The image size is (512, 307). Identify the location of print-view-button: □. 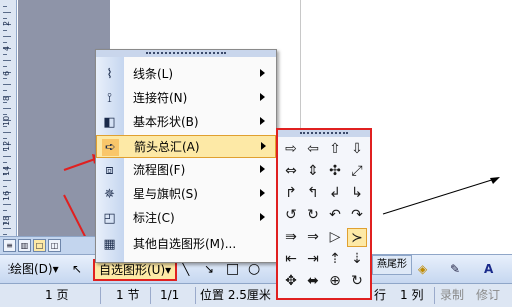
(39, 245).